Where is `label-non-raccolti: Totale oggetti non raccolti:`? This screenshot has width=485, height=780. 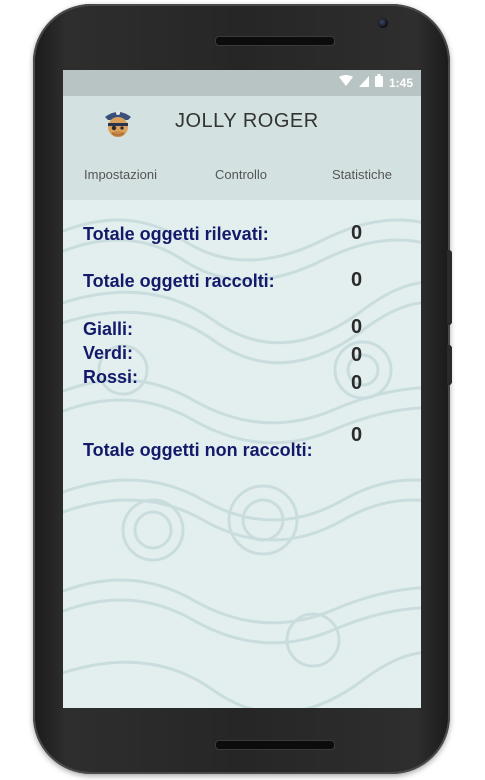
label-non-raccolti: Totale oggetti non raccolti: is located at coordinates (198, 450).